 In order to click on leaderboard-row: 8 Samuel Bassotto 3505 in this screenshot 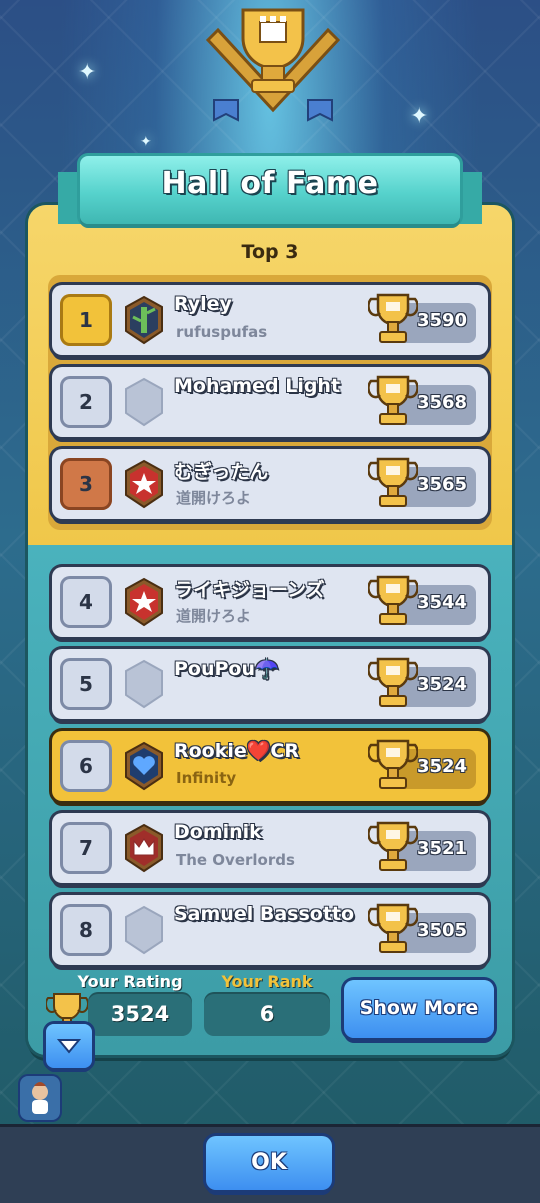, I will do `click(270, 930)`.